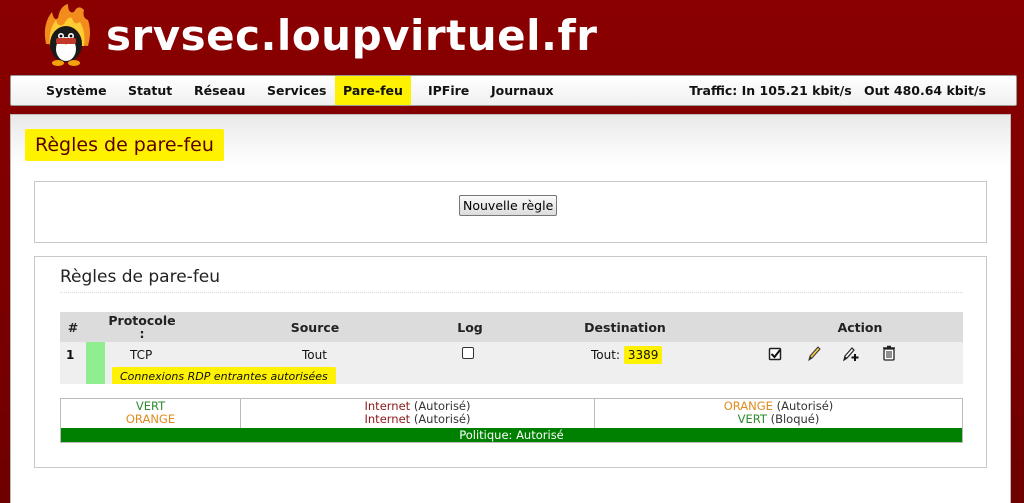  What do you see at coordinates (296, 90) in the screenshot?
I see `nav-item-services: Services` at bounding box center [296, 90].